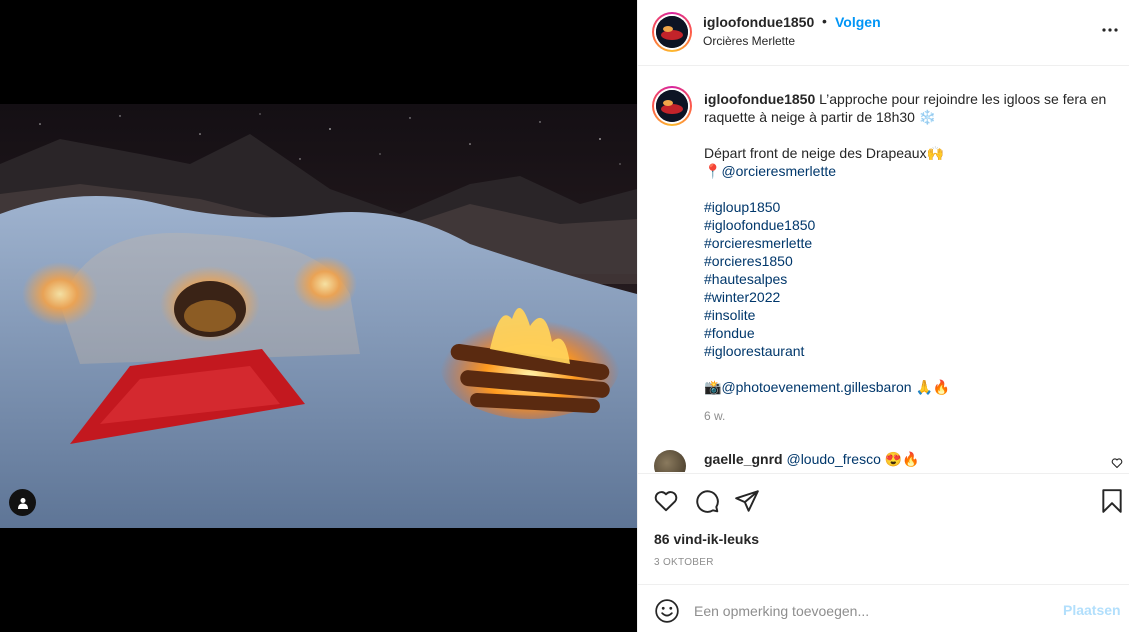 This screenshot has height=632, width=1129. What do you see at coordinates (778, 171) in the screenshot?
I see `mention-link: @orcieresmerlette` at bounding box center [778, 171].